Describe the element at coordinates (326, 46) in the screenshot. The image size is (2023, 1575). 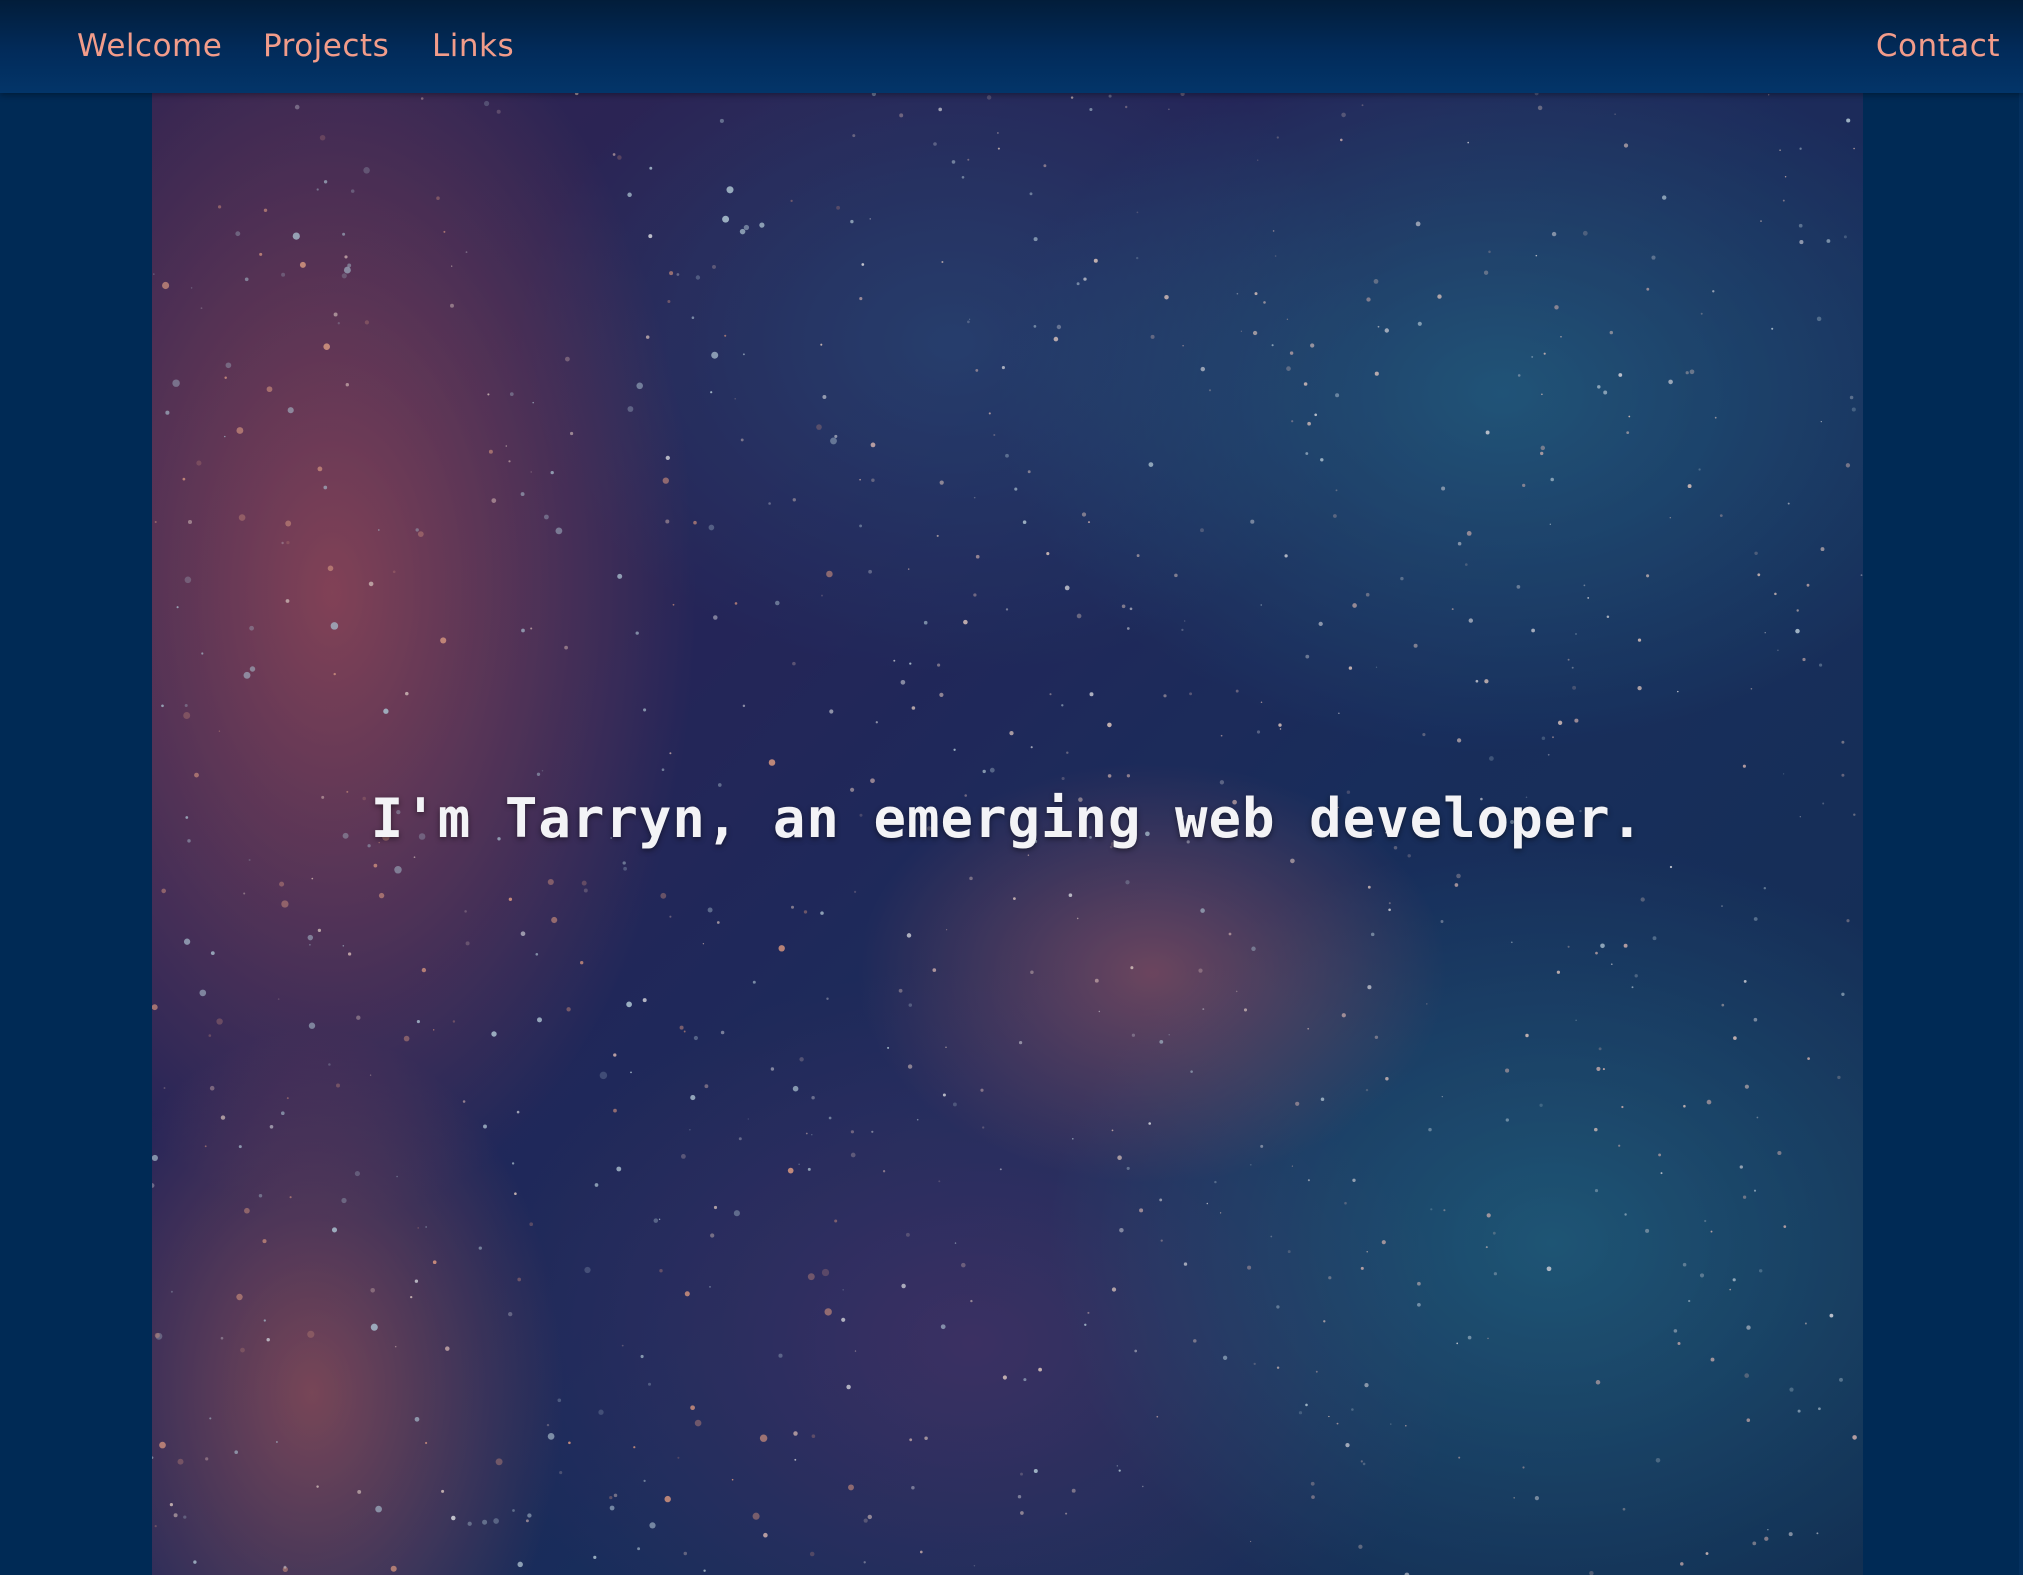
I see `nav-link-projects: Projects` at that location.